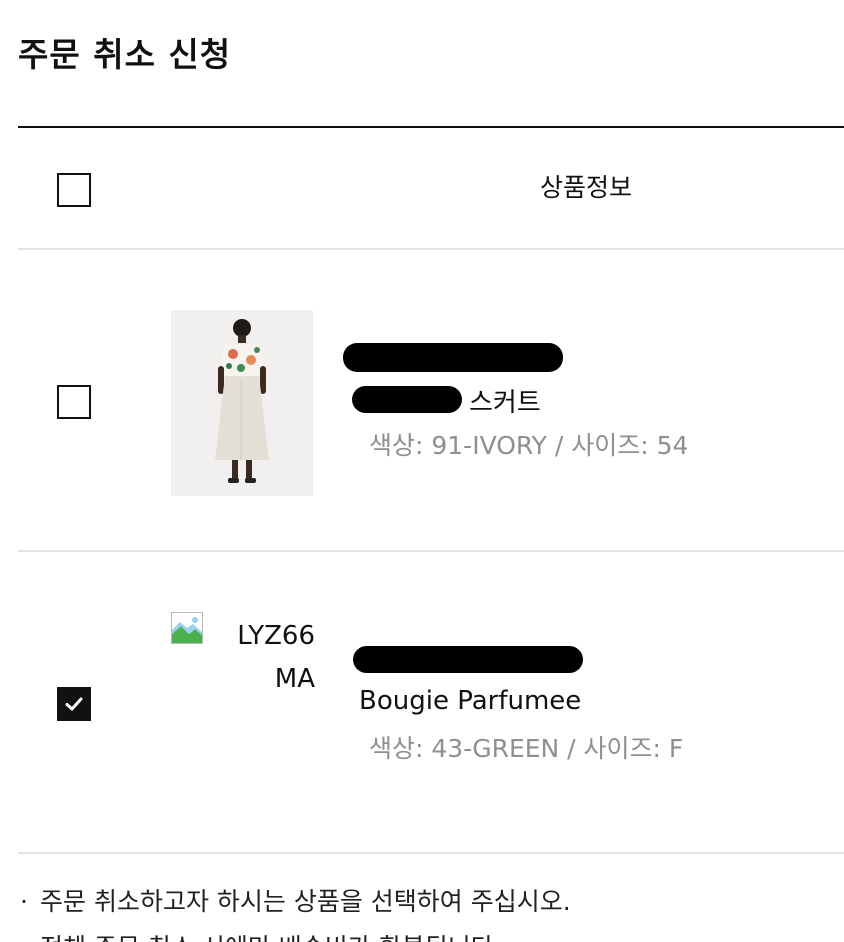 This screenshot has height=942, width=844. What do you see at coordinates (271, 937) in the screenshot?
I see `notice-text: 전체 주문 취소 시에만 배송비가 환불됩니다.` at bounding box center [271, 937].